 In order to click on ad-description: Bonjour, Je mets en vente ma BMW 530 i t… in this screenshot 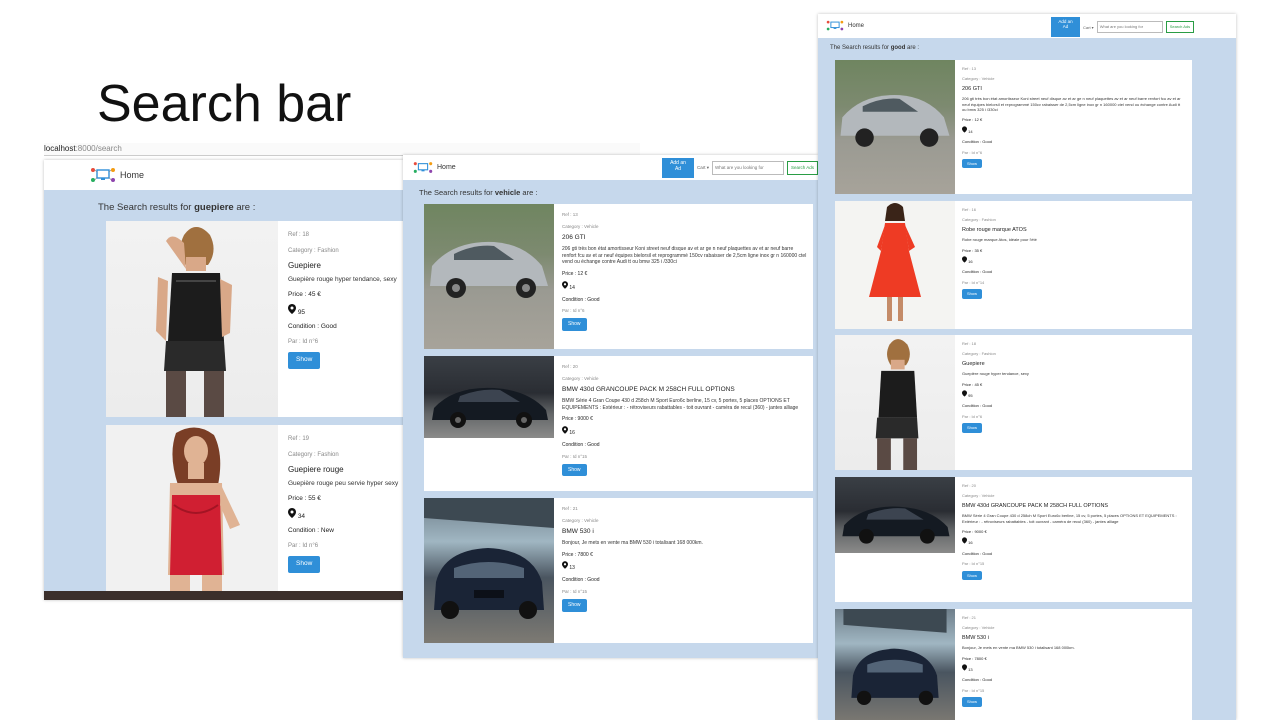, I will do `click(632, 542)`.